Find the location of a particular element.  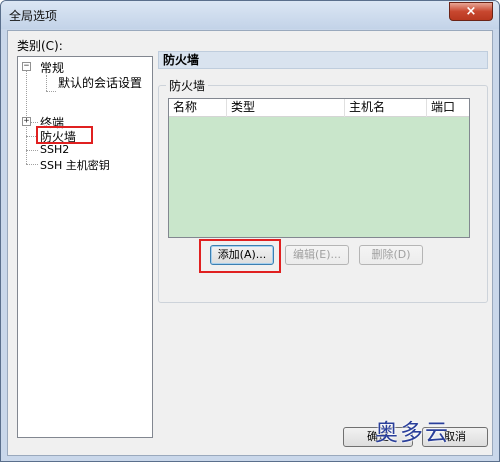

column-name: 名称 is located at coordinates (198, 108).